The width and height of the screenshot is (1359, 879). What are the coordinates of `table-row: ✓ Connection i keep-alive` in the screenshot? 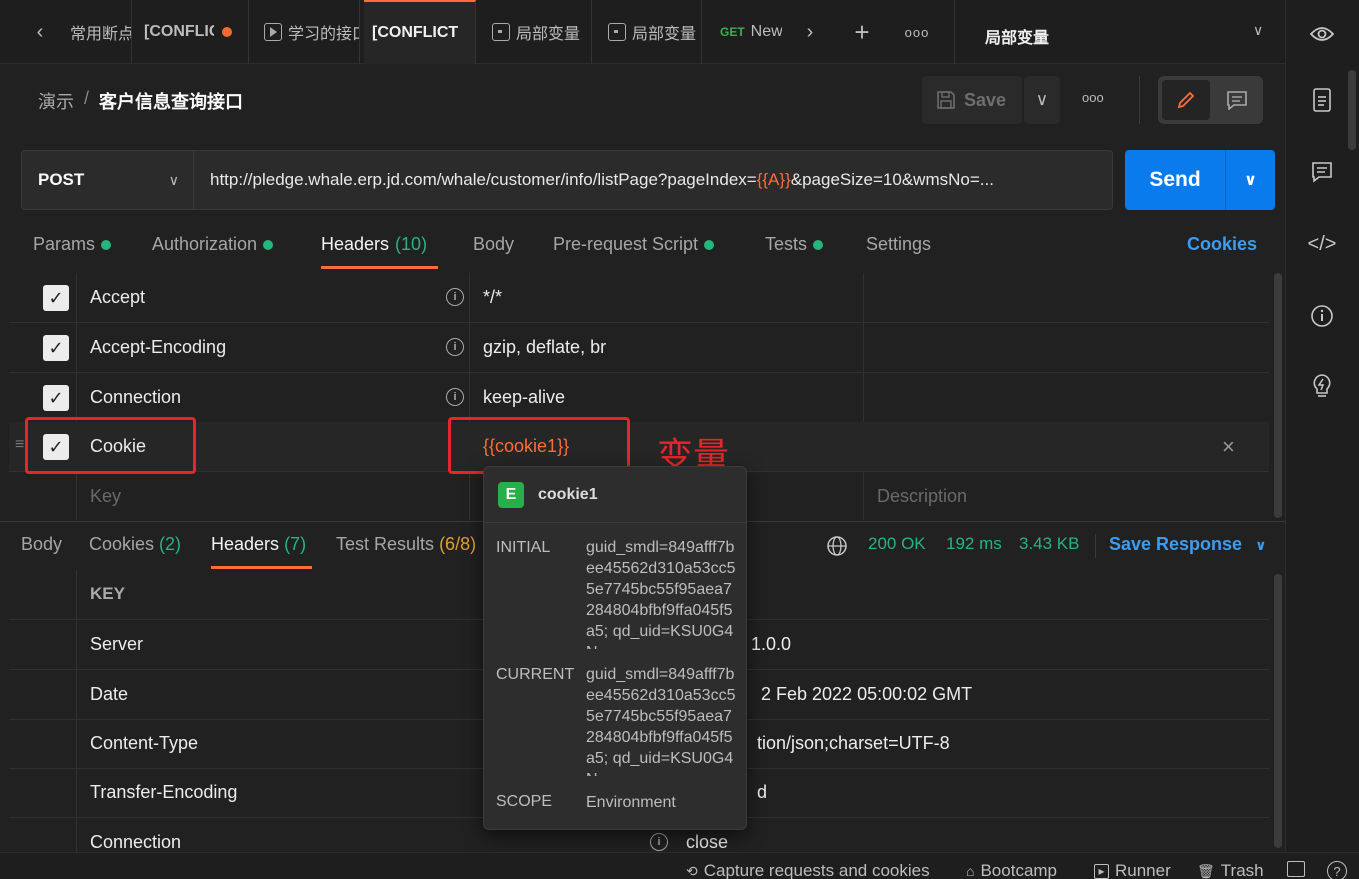 It's located at (639, 398).